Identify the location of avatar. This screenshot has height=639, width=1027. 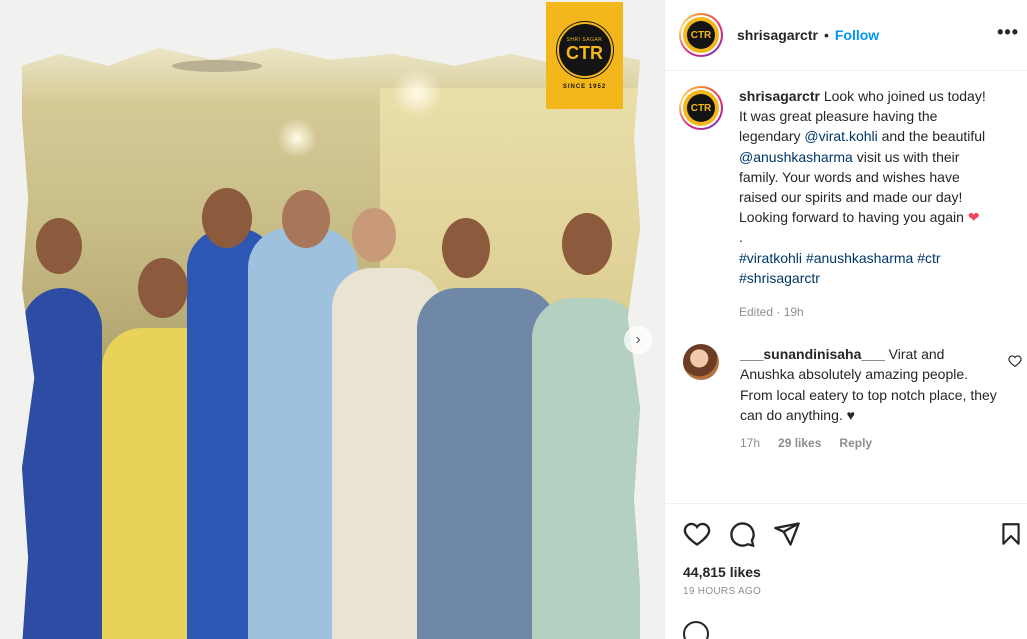
(701, 362).